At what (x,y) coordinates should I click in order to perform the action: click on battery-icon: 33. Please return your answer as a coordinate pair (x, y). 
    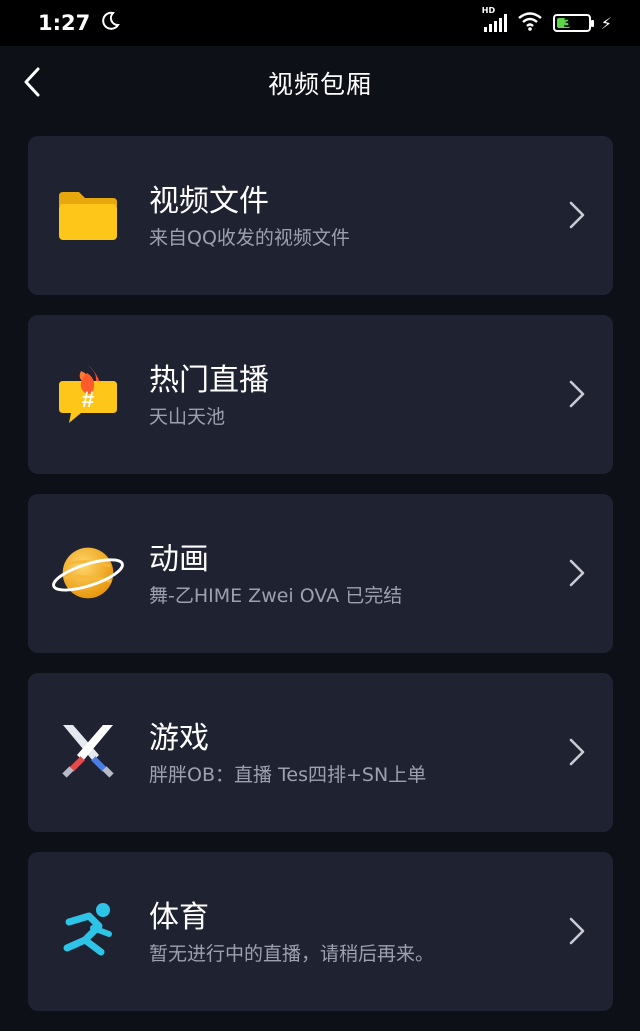
    Looking at the image, I should click on (573, 23).